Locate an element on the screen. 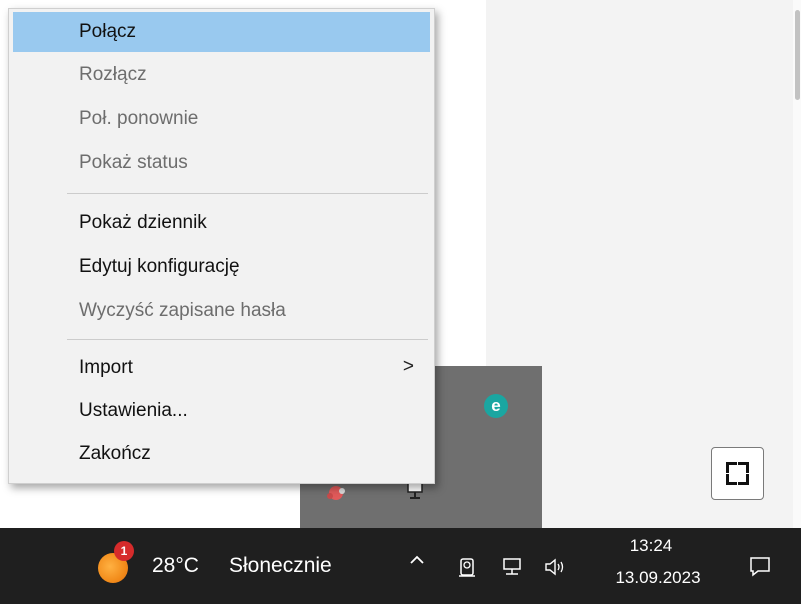  menu-item-label: Poł. ponownie is located at coordinates (139, 118).